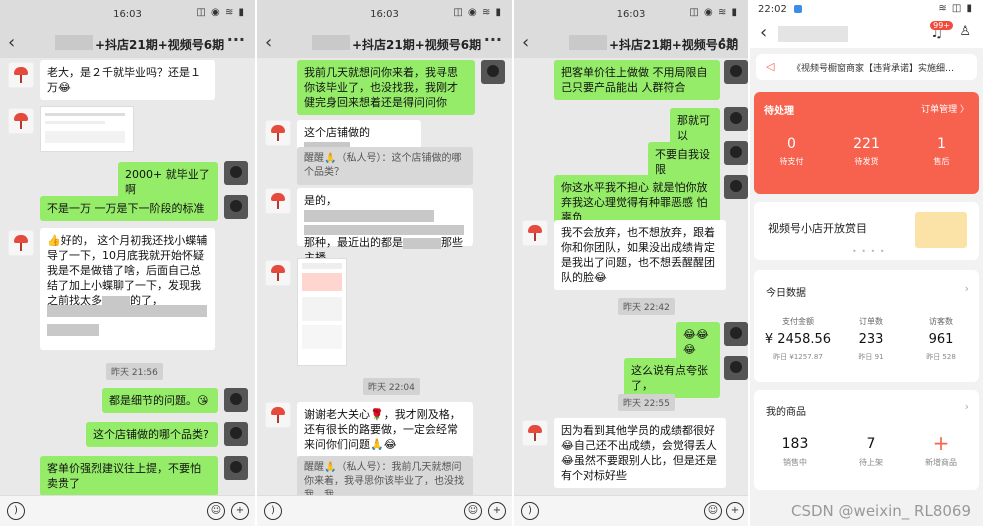  What do you see at coordinates (385, 166) in the screenshot?
I see `quoted-message: 醒醒🙏（私人号）：这个店铺做的哪个品类？` at bounding box center [385, 166].